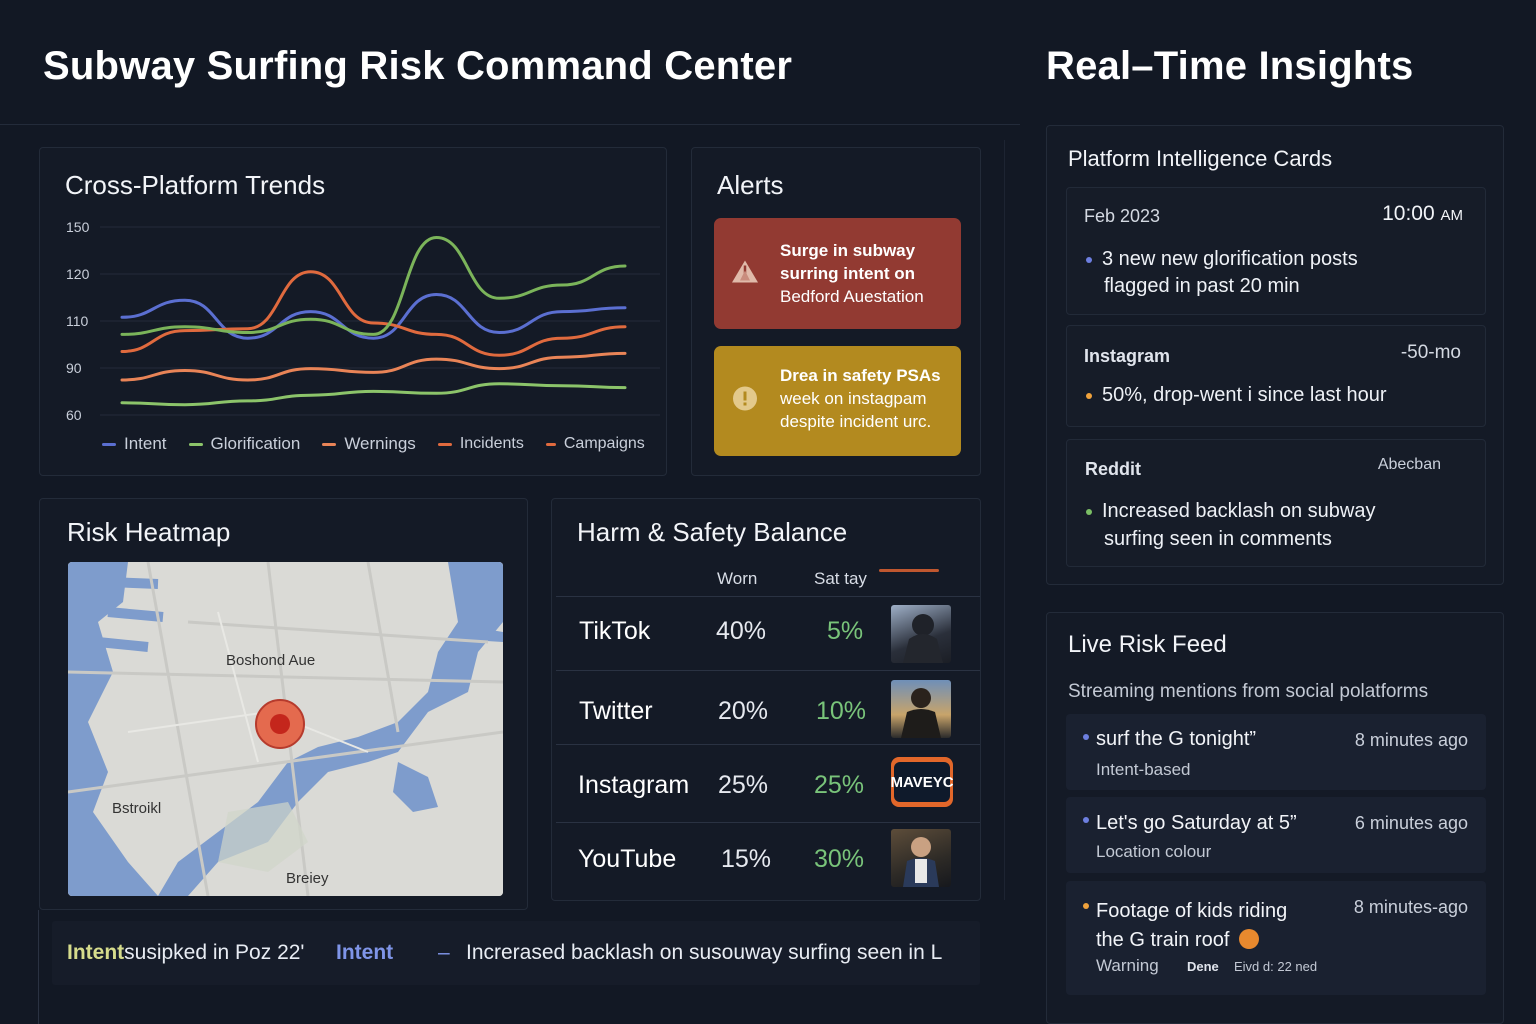 The height and width of the screenshot is (1024, 1536). Describe the element at coordinates (373, 394) in the screenshot. I see `series-line-glorification` at that location.